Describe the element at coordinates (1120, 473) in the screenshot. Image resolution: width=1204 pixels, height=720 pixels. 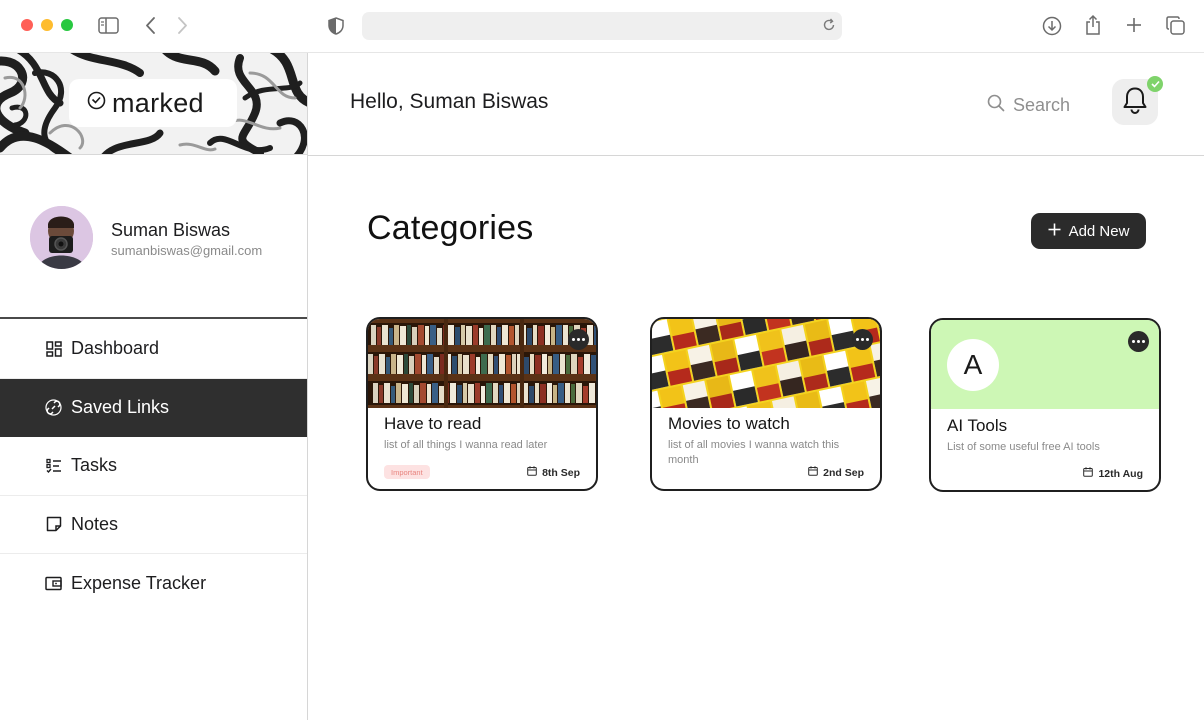
I see `card-date-text: 12th Aug` at that location.